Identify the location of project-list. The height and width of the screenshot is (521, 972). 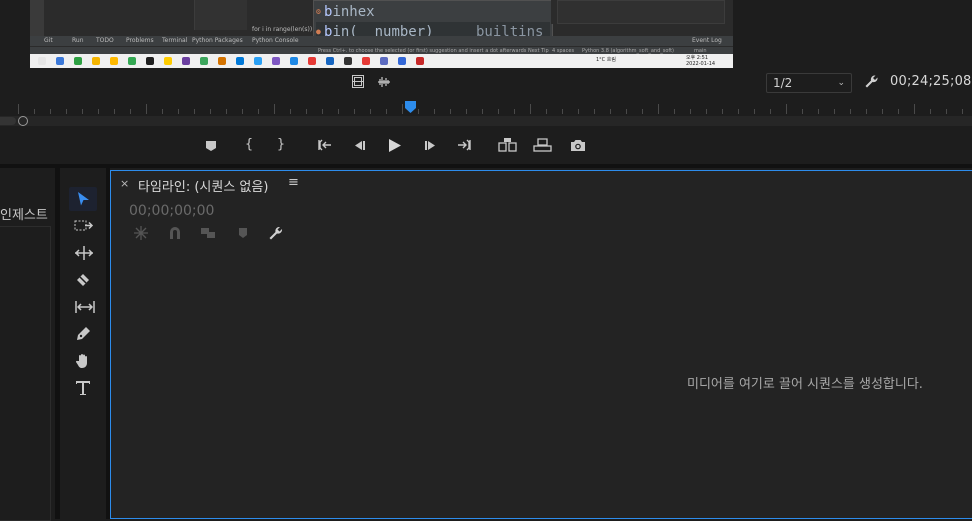
(25, 373).